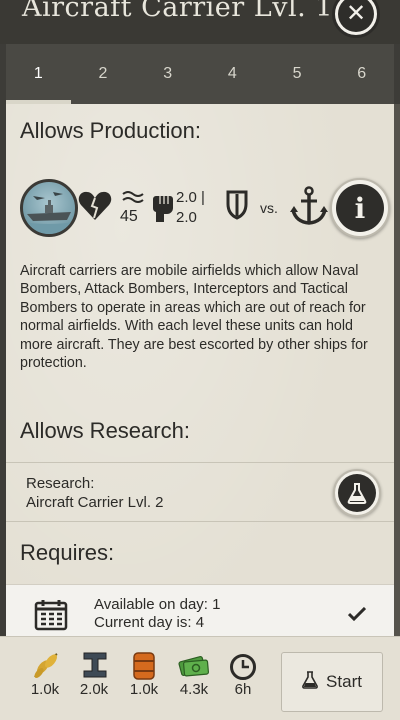  What do you see at coordinates (232, 74) in the screenshot?
I see `tab-level-4: 4` at bounding box center [232, 74].